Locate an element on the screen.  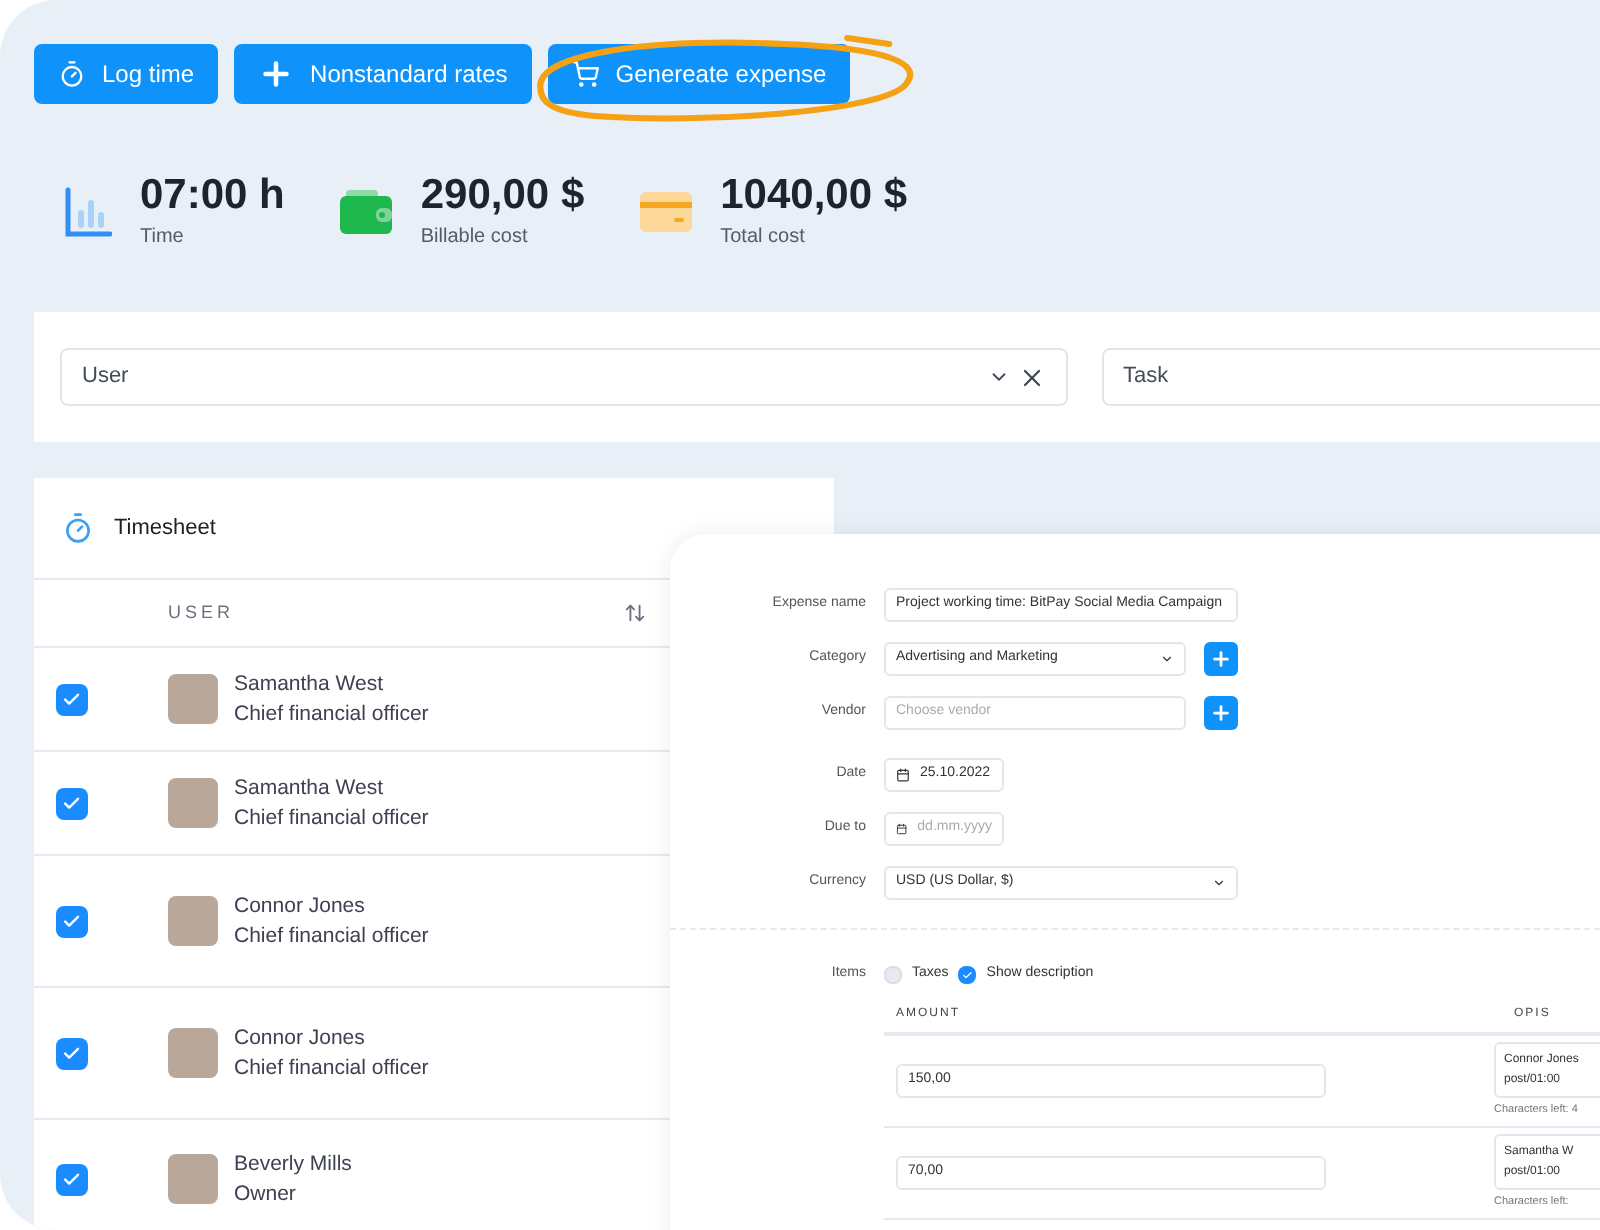
column-header: USER is located at coordinates (202, 612).